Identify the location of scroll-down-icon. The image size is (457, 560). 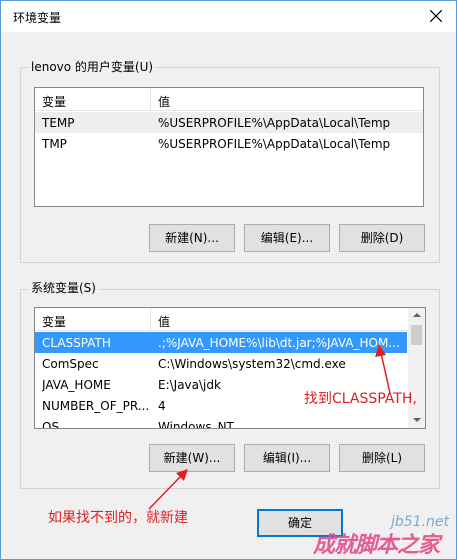
(417, 420).